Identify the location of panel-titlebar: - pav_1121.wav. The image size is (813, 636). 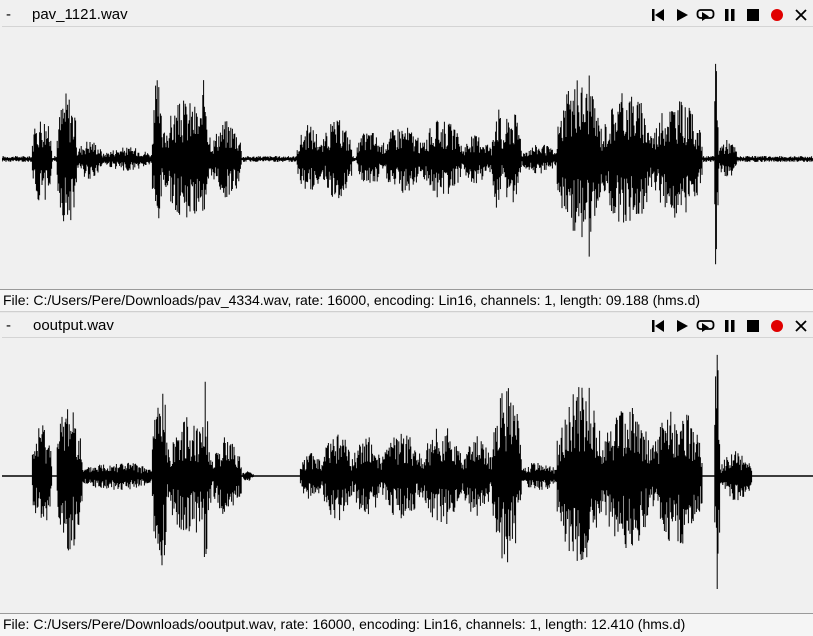
(406, 14).